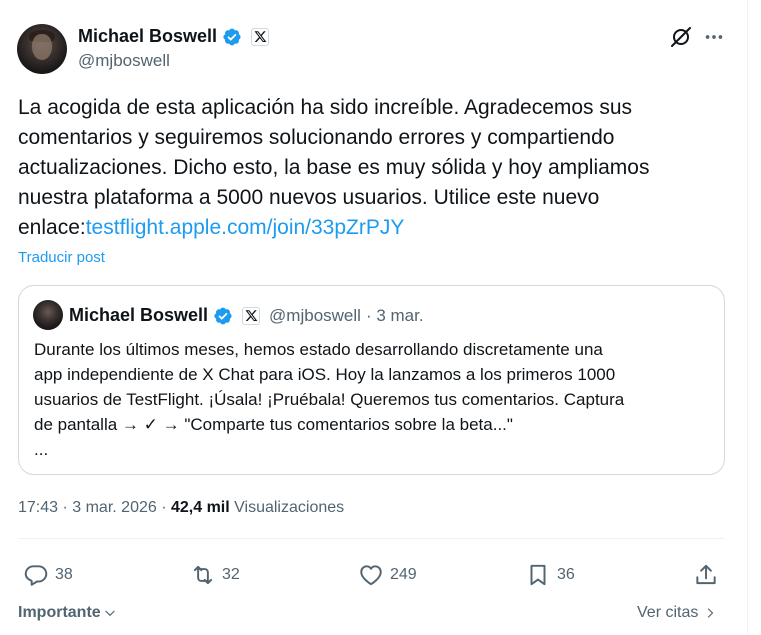 This screenshot has height=635, width=761. What do you see at coordinates (215, 575) in the screenshot?
I see `repost-button: 32` at bounding box center [215, 575].